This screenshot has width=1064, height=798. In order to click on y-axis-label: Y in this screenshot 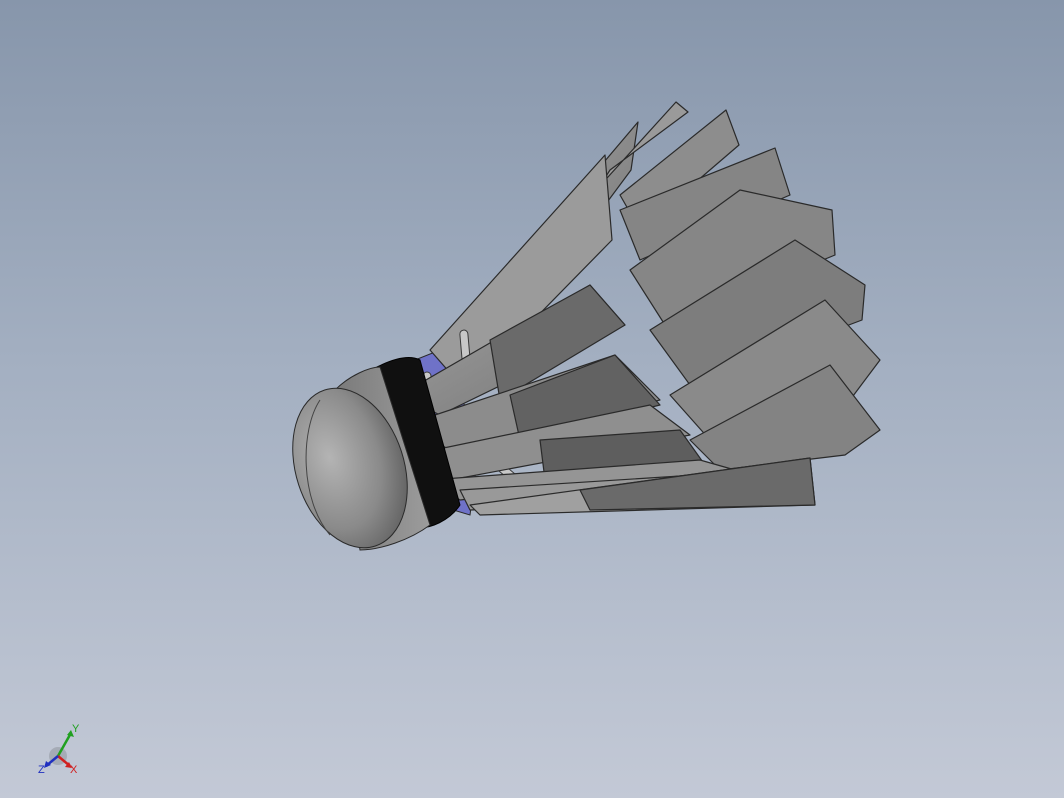, I will do `click(76, 729)`.